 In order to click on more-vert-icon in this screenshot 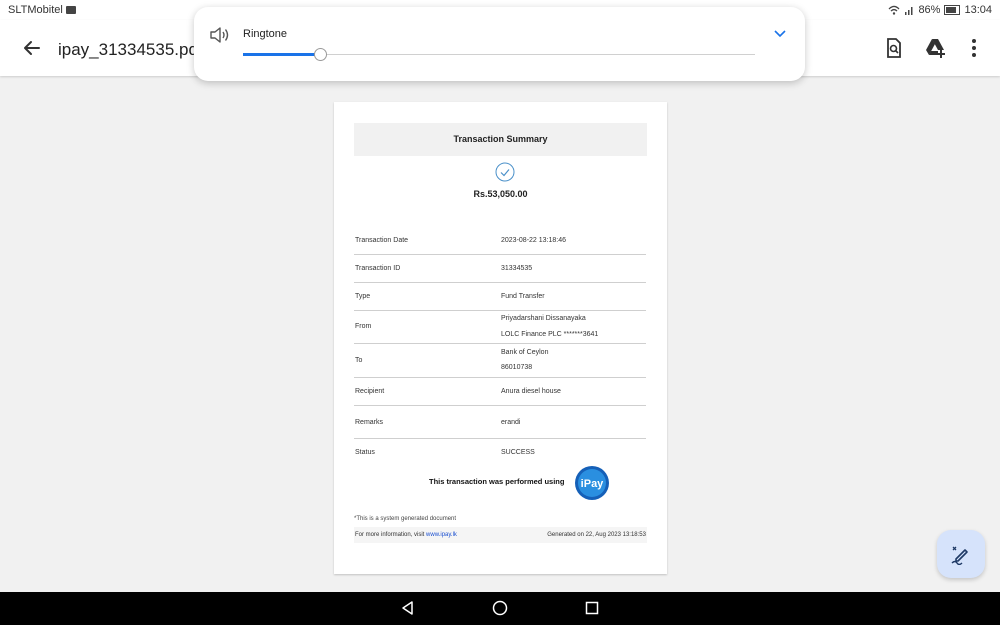, I will do `click(974, 48)`.